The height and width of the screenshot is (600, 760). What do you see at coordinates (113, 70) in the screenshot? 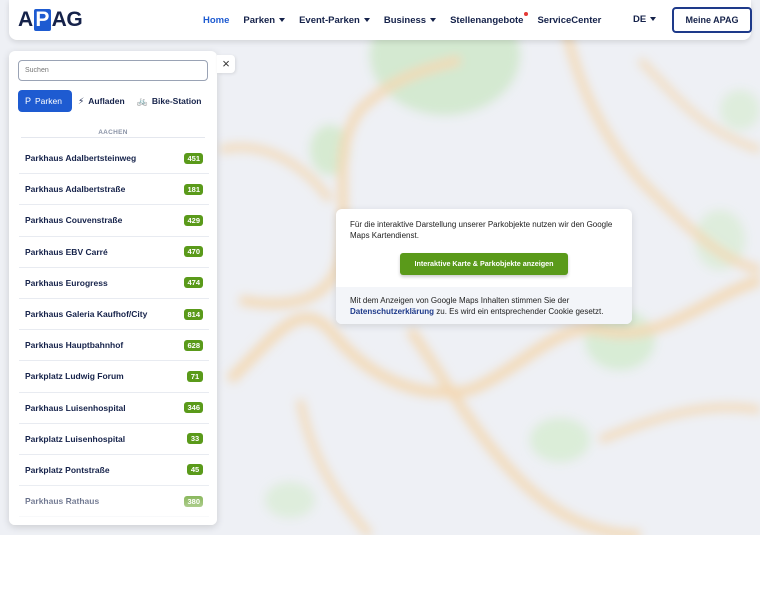
I see `search-input` at bounding box center [113, 70].